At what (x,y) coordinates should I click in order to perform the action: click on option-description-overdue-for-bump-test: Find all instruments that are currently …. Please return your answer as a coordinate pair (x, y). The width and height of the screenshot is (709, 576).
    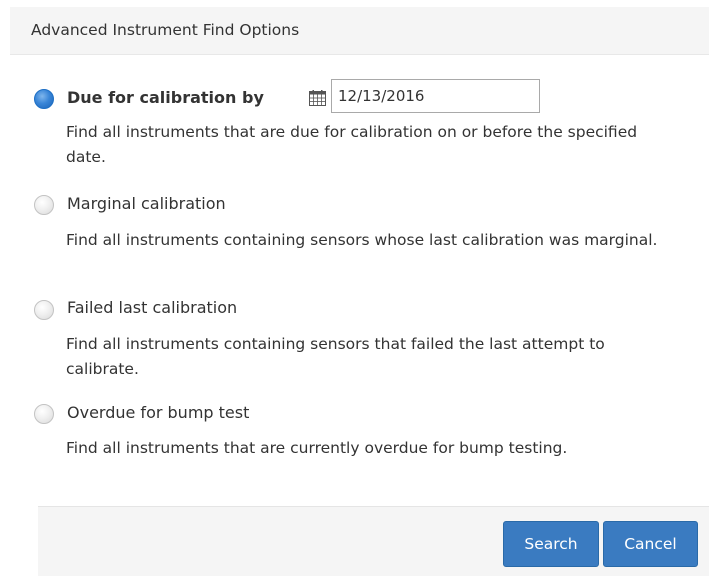
    Looking at the image, I should click on (317, 448).